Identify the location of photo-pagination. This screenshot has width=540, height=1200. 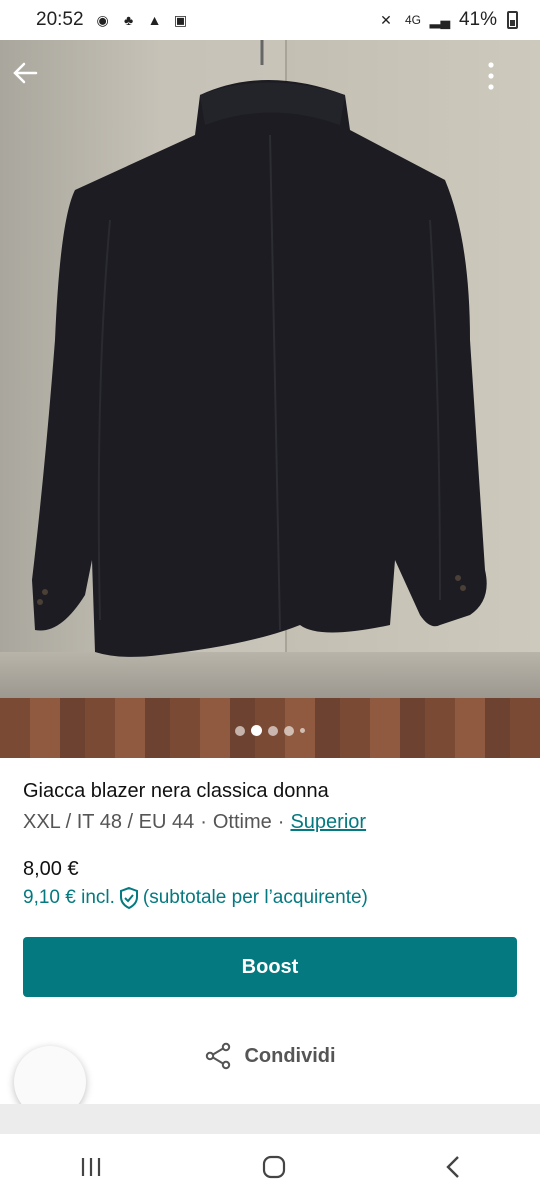
(270, 730).